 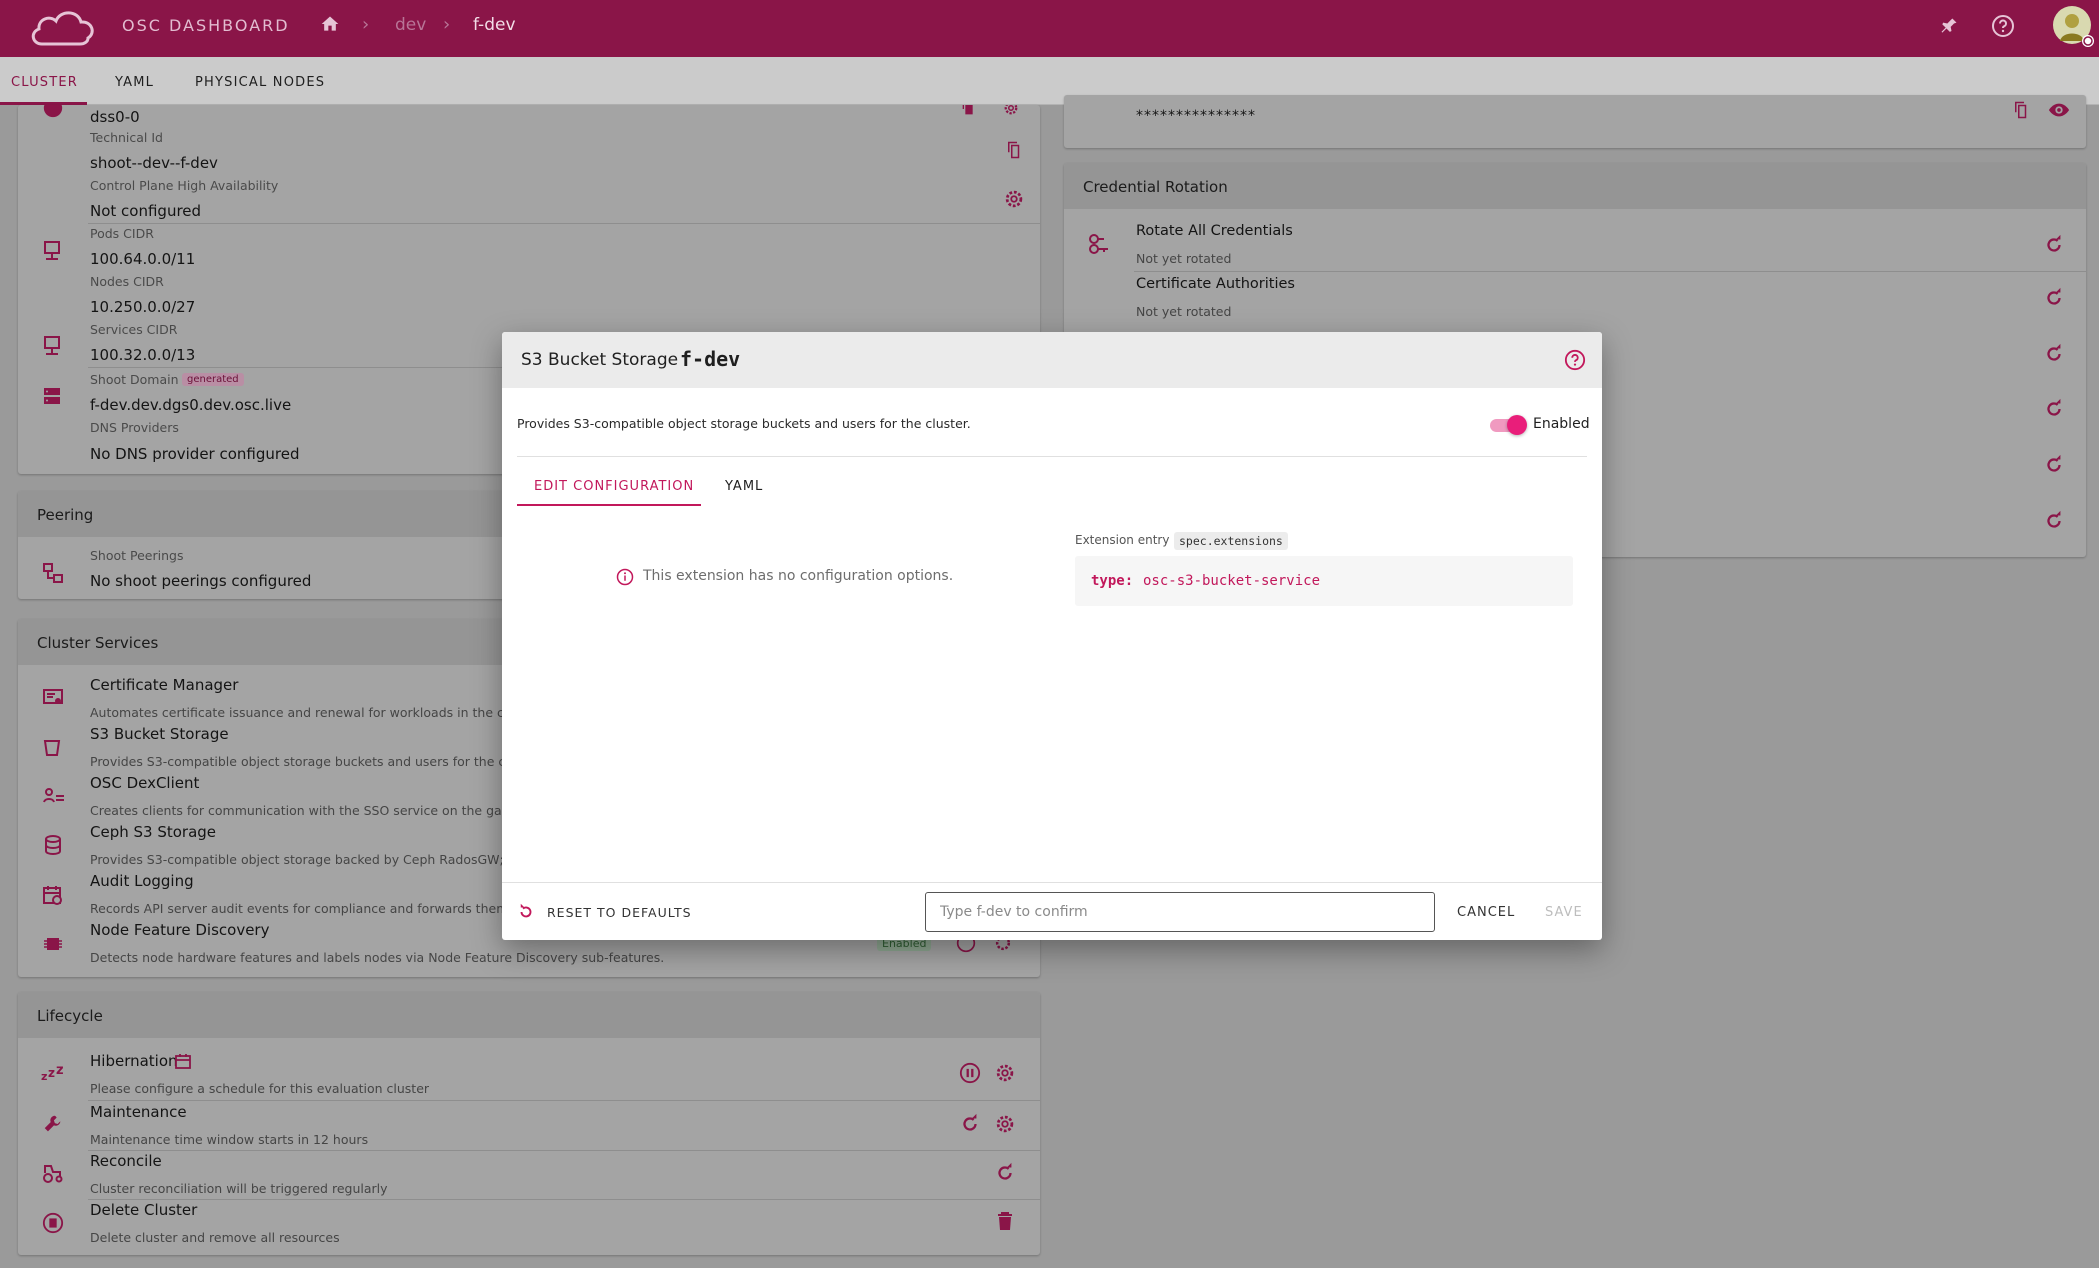 I want to click on confirm-name-input, so click(x=1180, y=912).